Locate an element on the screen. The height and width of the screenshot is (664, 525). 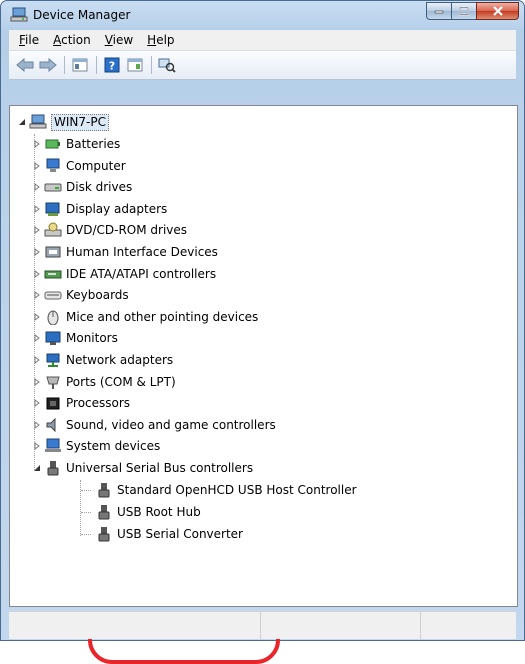
window-title: Device Manager is located at coordinates (82, 15).